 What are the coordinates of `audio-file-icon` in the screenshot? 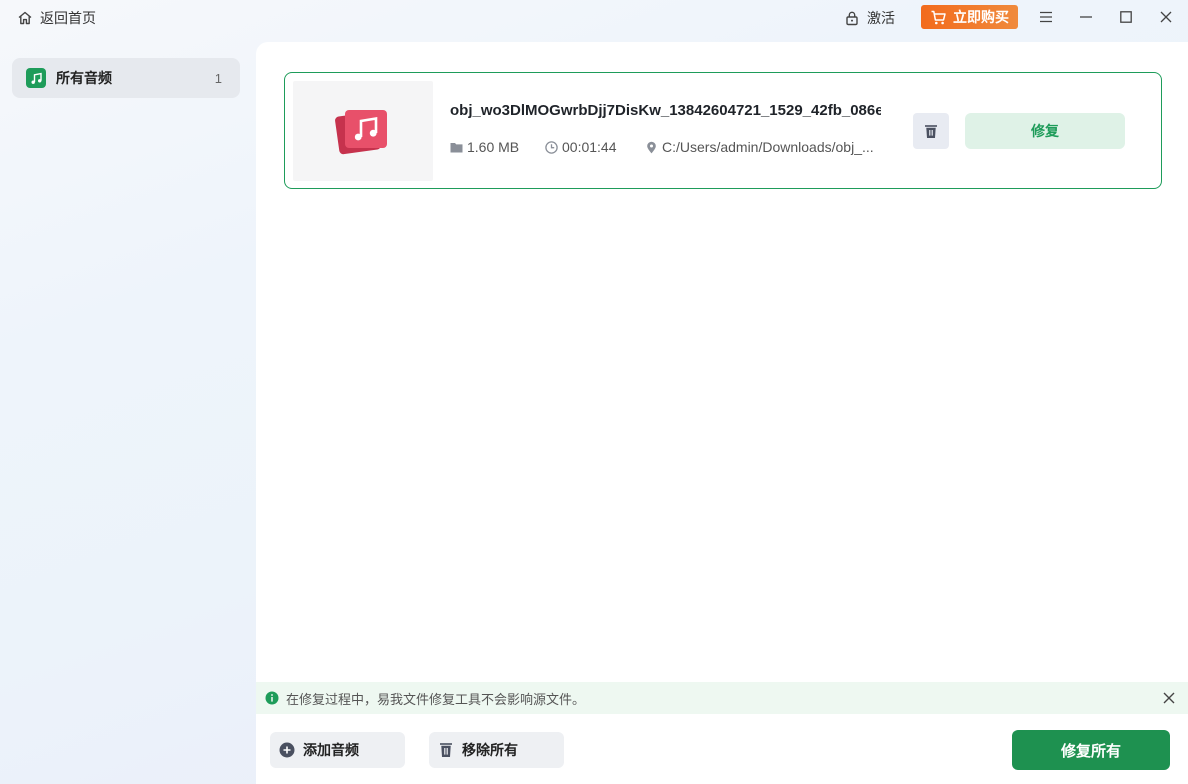 It's located at (361, 132).